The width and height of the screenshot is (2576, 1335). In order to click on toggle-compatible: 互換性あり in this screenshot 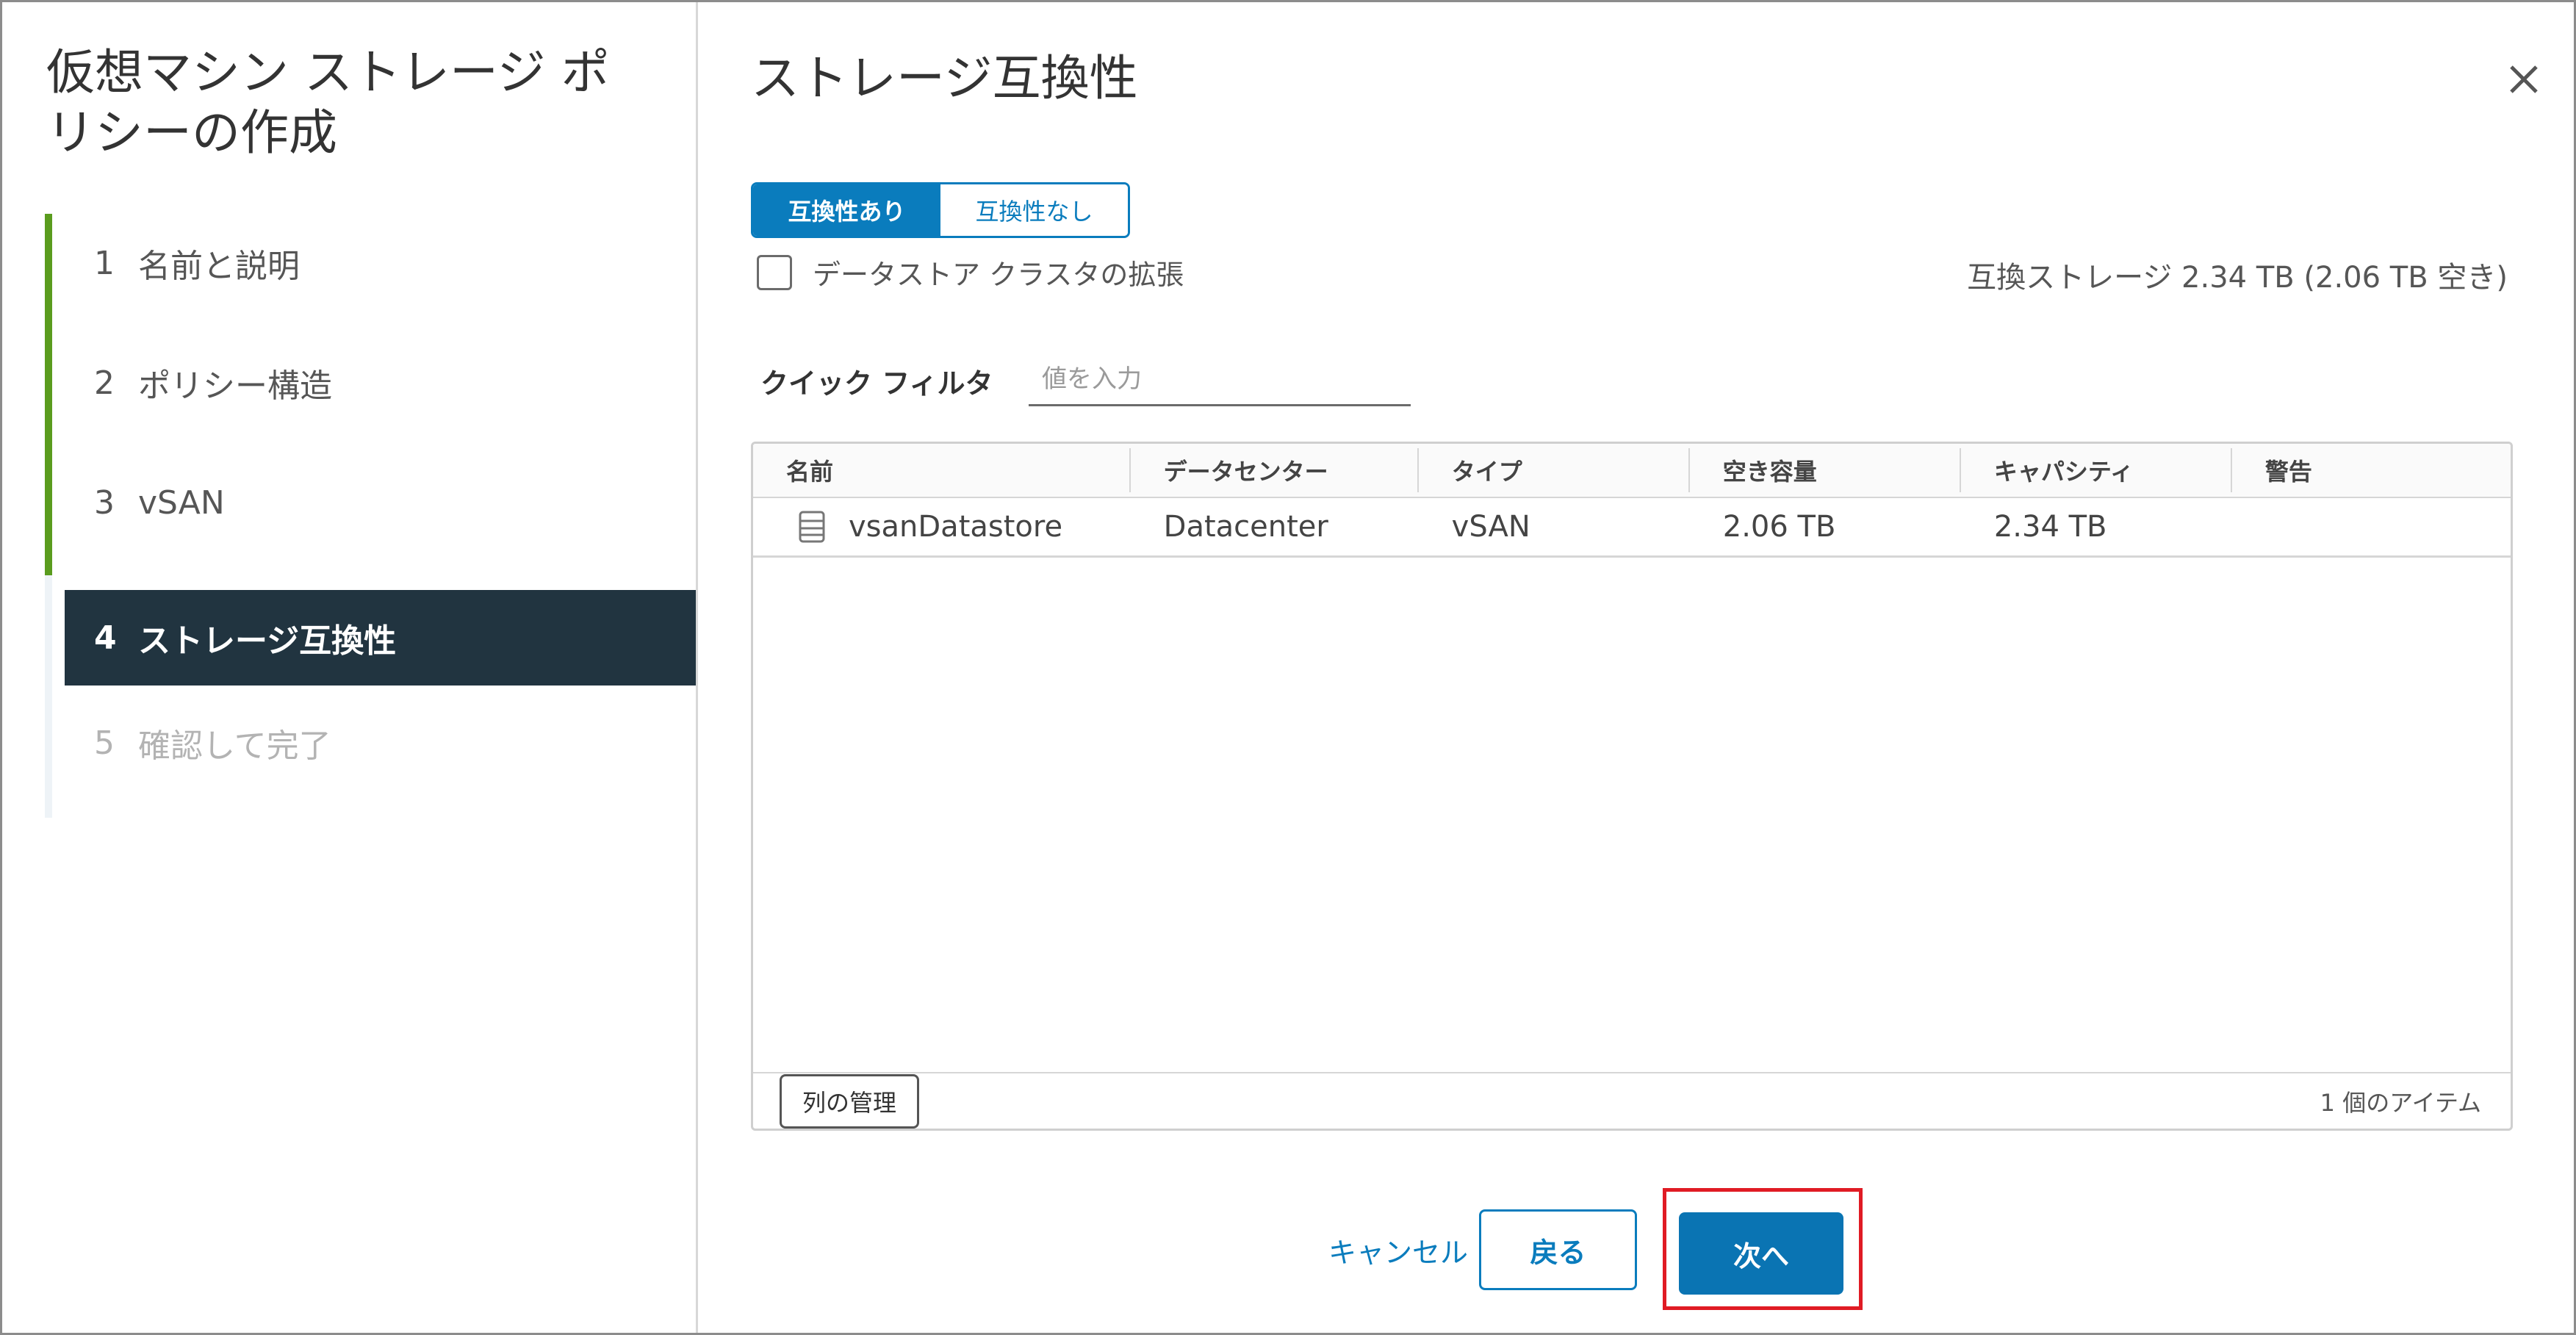, I will do `click(846, 210)`.